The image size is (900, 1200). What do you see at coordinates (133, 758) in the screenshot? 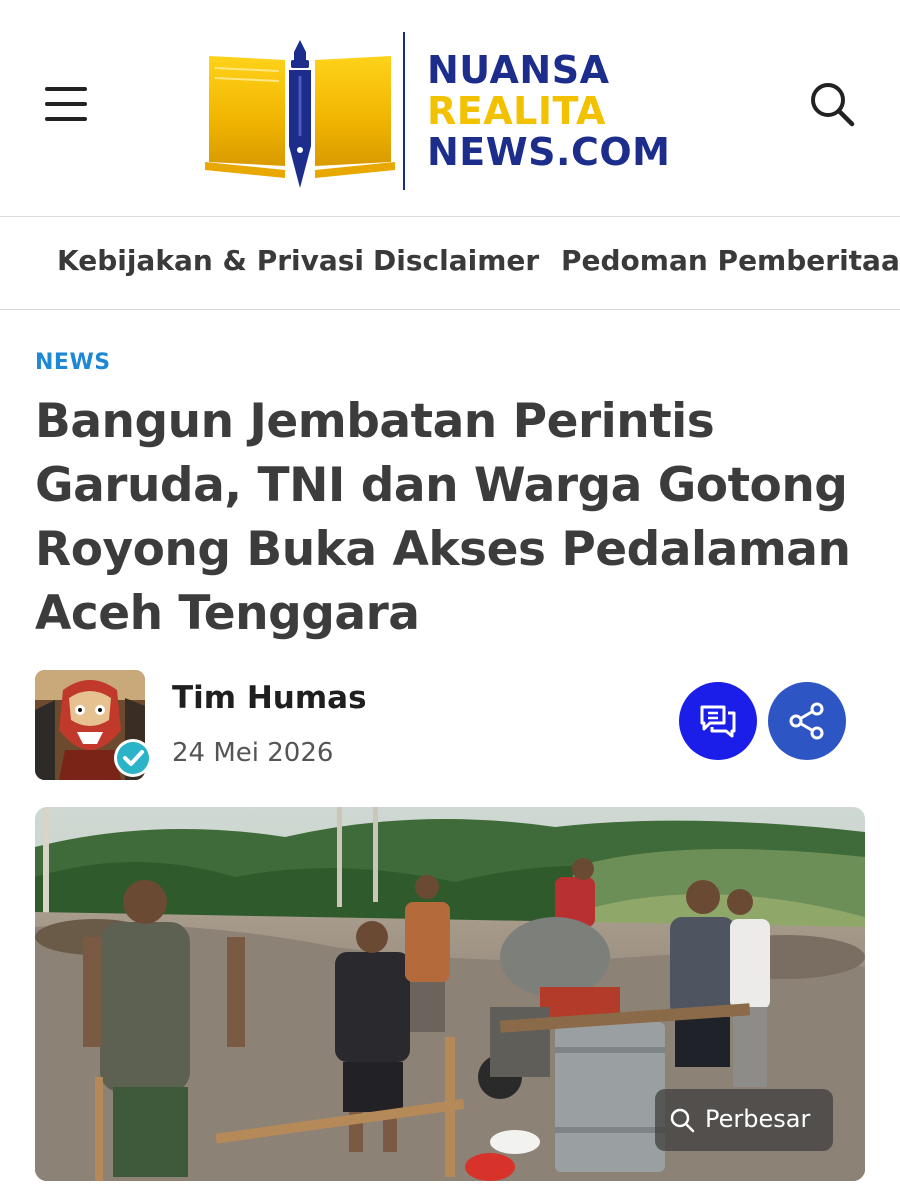
I see `verified-badge-icon` at bounding box center [133, 758].